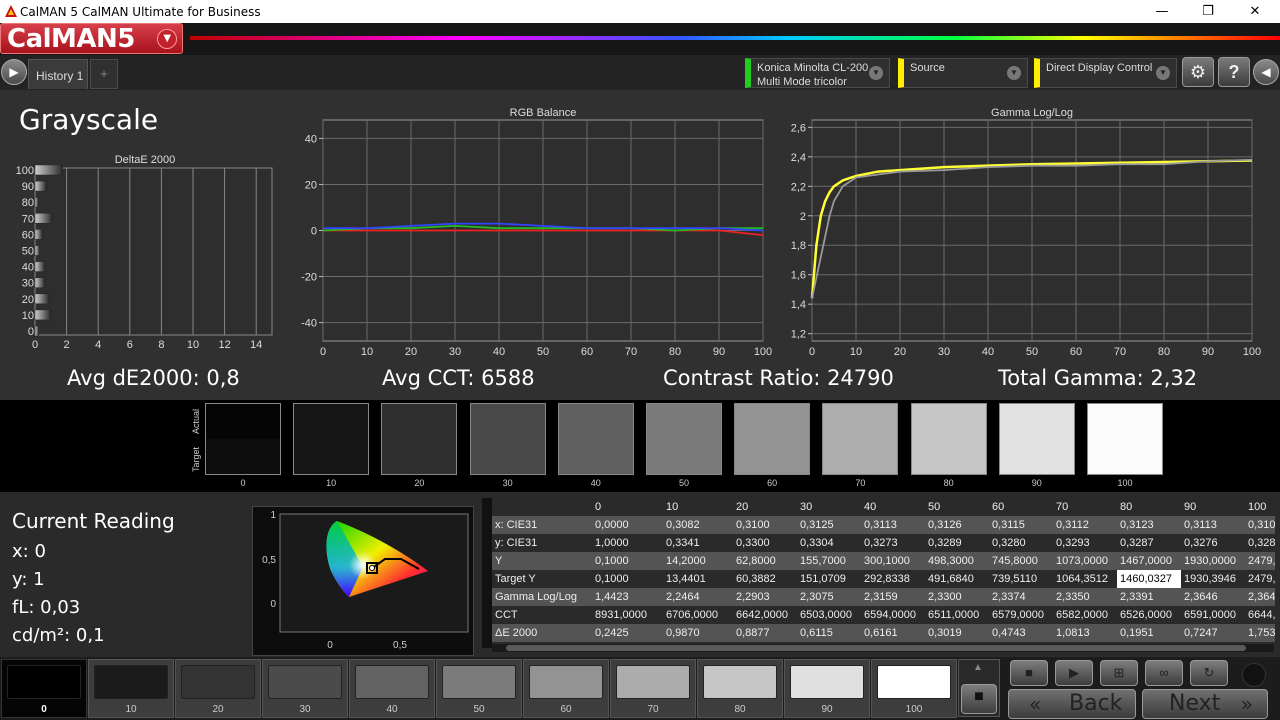 The image size is (1280, 720). Describe the element at coordinates (1260, 597) in the screenshot. I see `table-cell: 2,364` at that location.